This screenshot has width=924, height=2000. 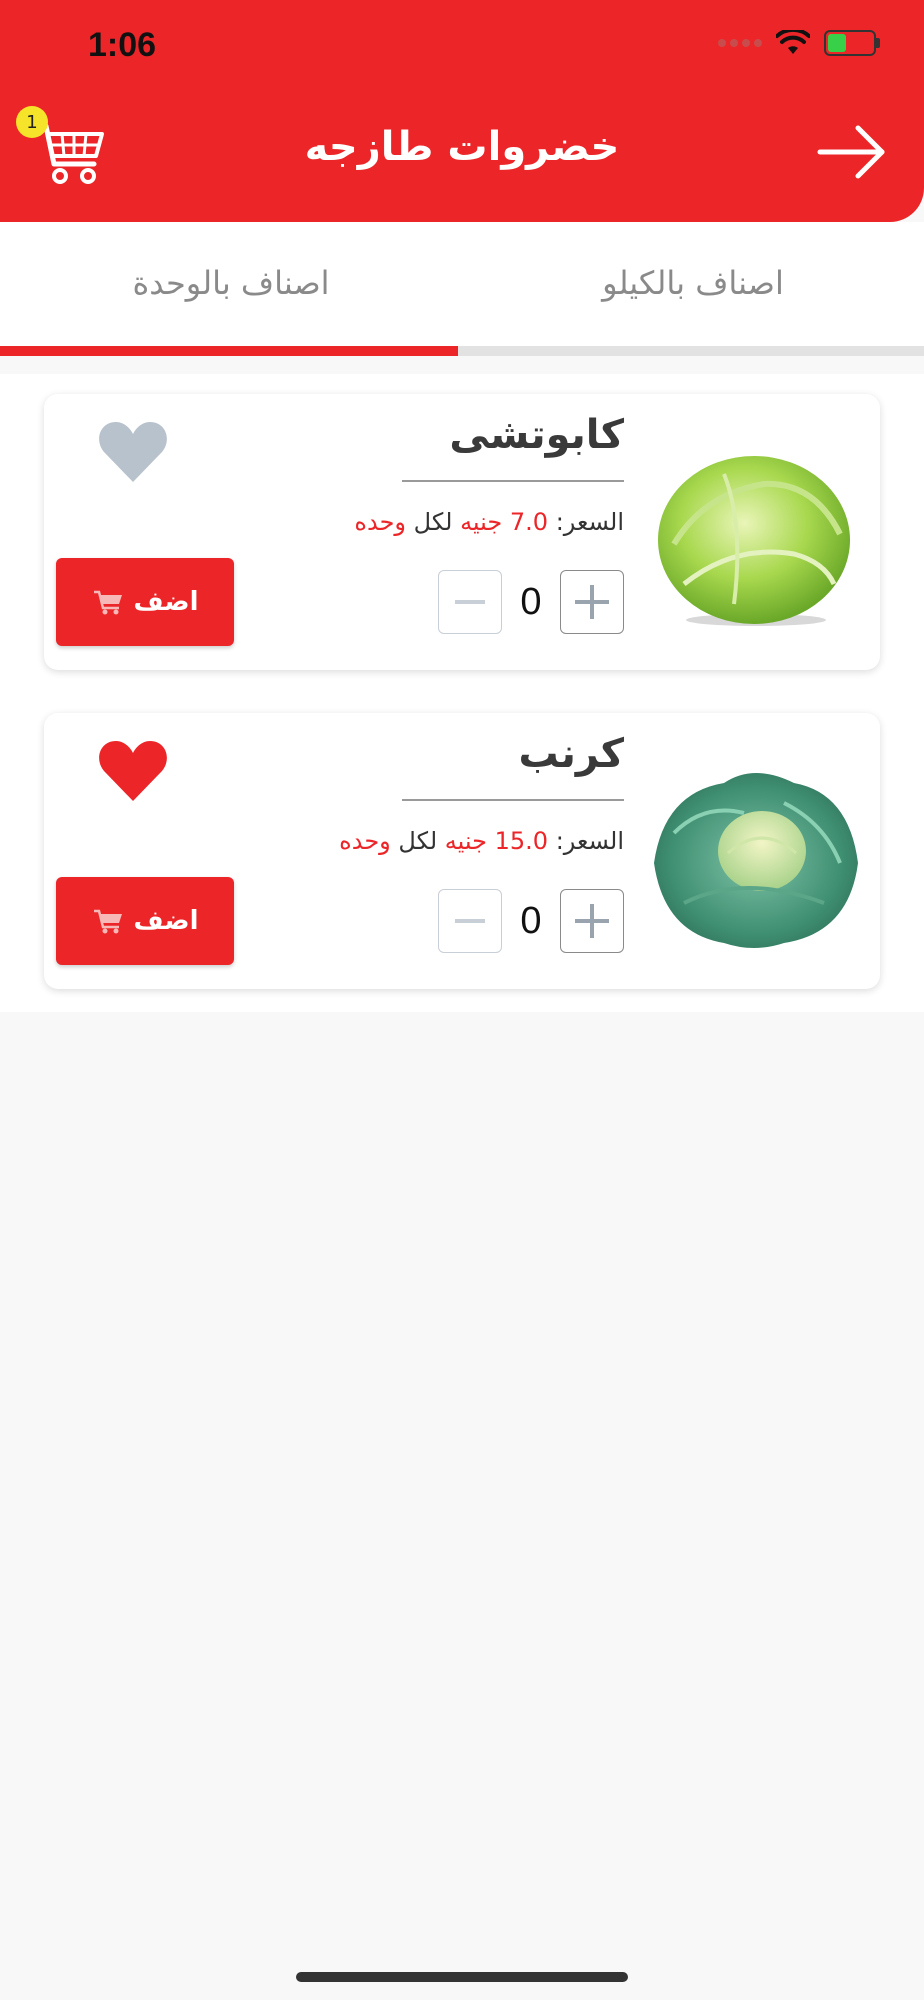 I want to click on status-time: 1:06, so click(x=122, y=45).